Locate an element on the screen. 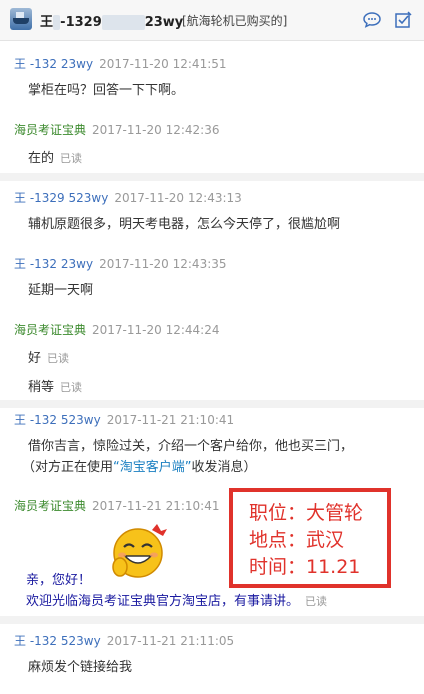 Image resolution: width=424 pixels, height=694 pixels. message-text: 稍等 is located at coordinates (41, 387).